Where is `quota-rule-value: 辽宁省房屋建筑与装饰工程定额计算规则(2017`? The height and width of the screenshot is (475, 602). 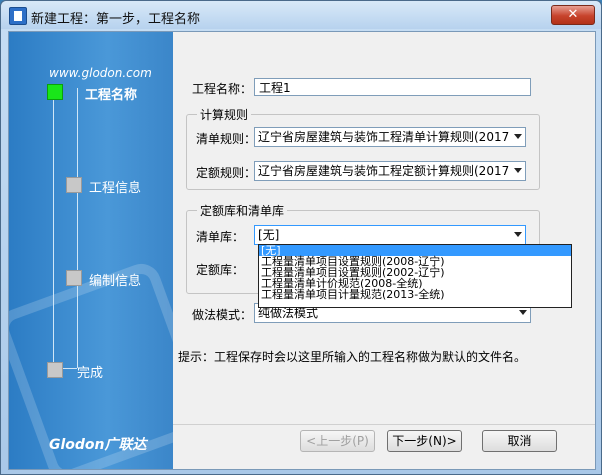 quota-rule-value: 辽宁省房屋建筑与装饰工程定额计算规则(2017 is located at coordinates (384, 171).